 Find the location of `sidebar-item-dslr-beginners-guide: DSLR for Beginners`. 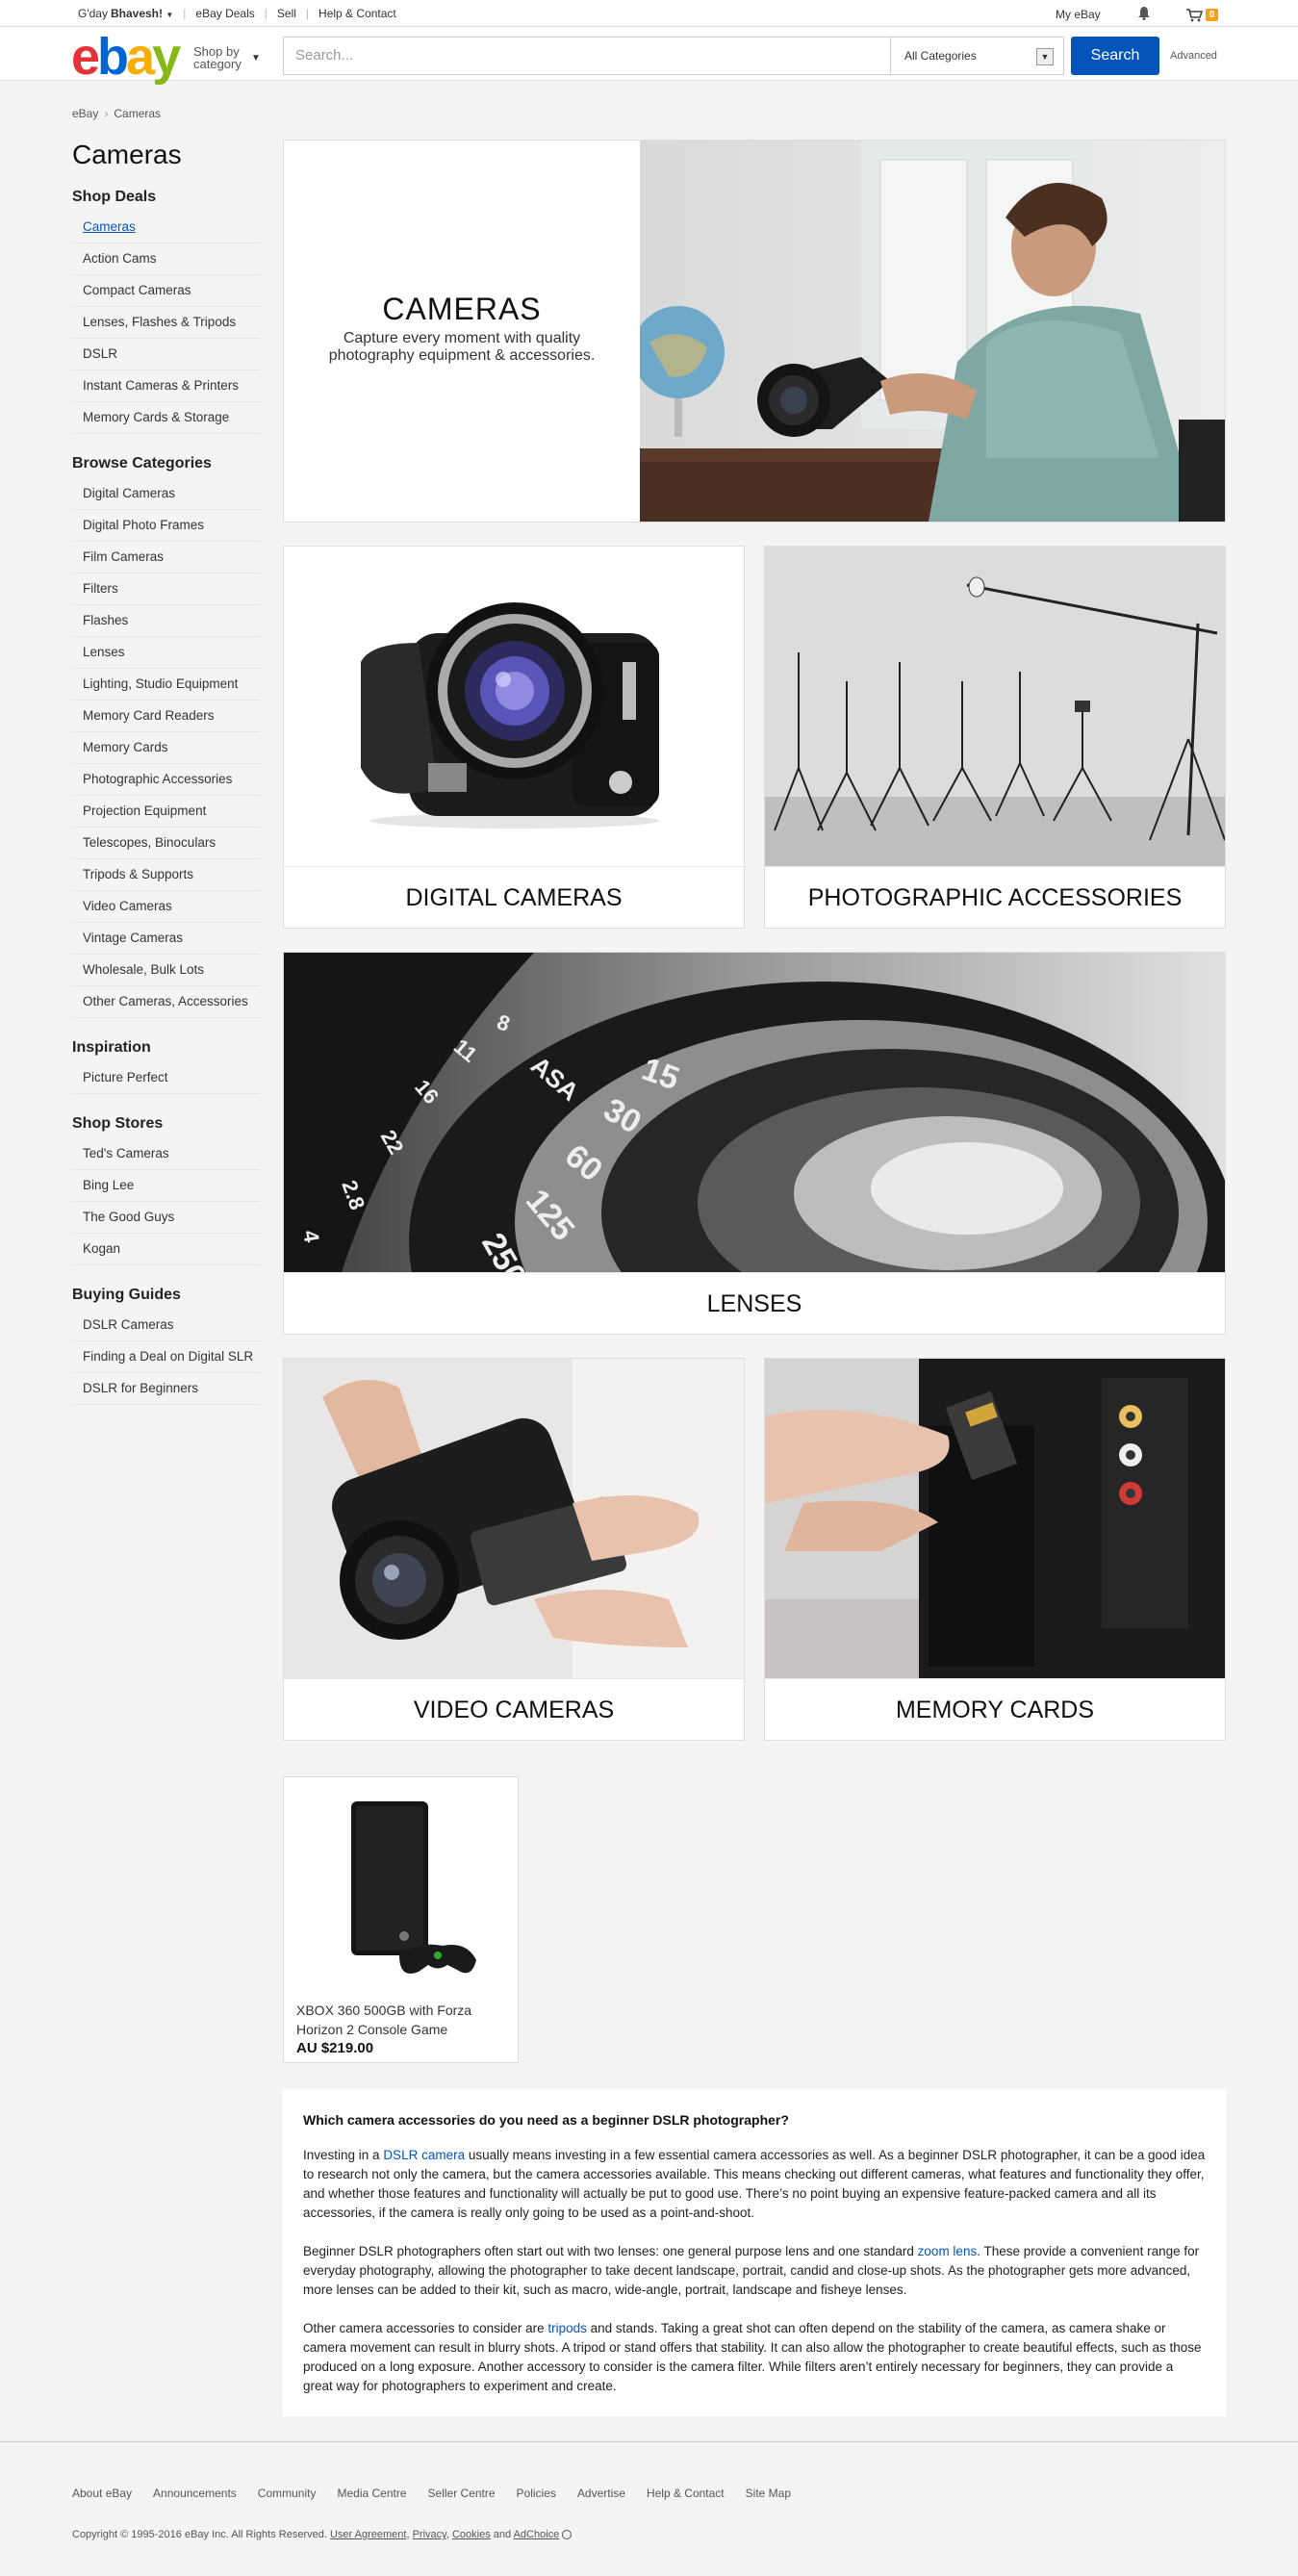

sidebar-item-dslr-beginners-guide: DSLR for Beginners is located at coordinates (166, 1389).